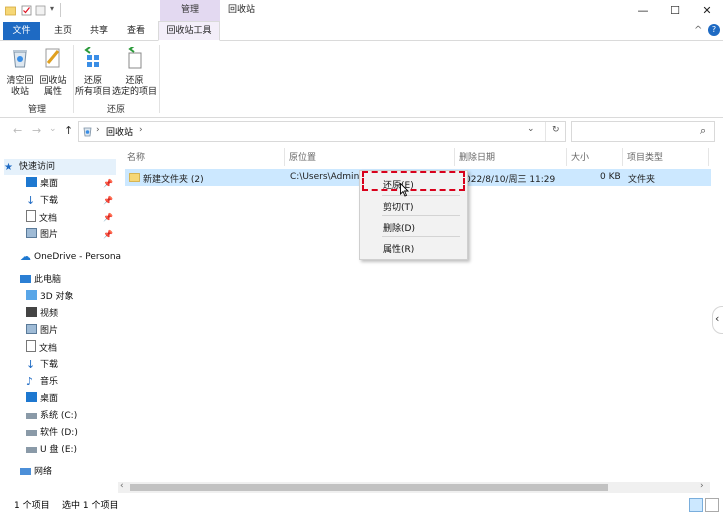  Describe the element at coordinates (52, 433) in the screenshot. I see `nav-drive-d: 软件 (D:)` at that location.